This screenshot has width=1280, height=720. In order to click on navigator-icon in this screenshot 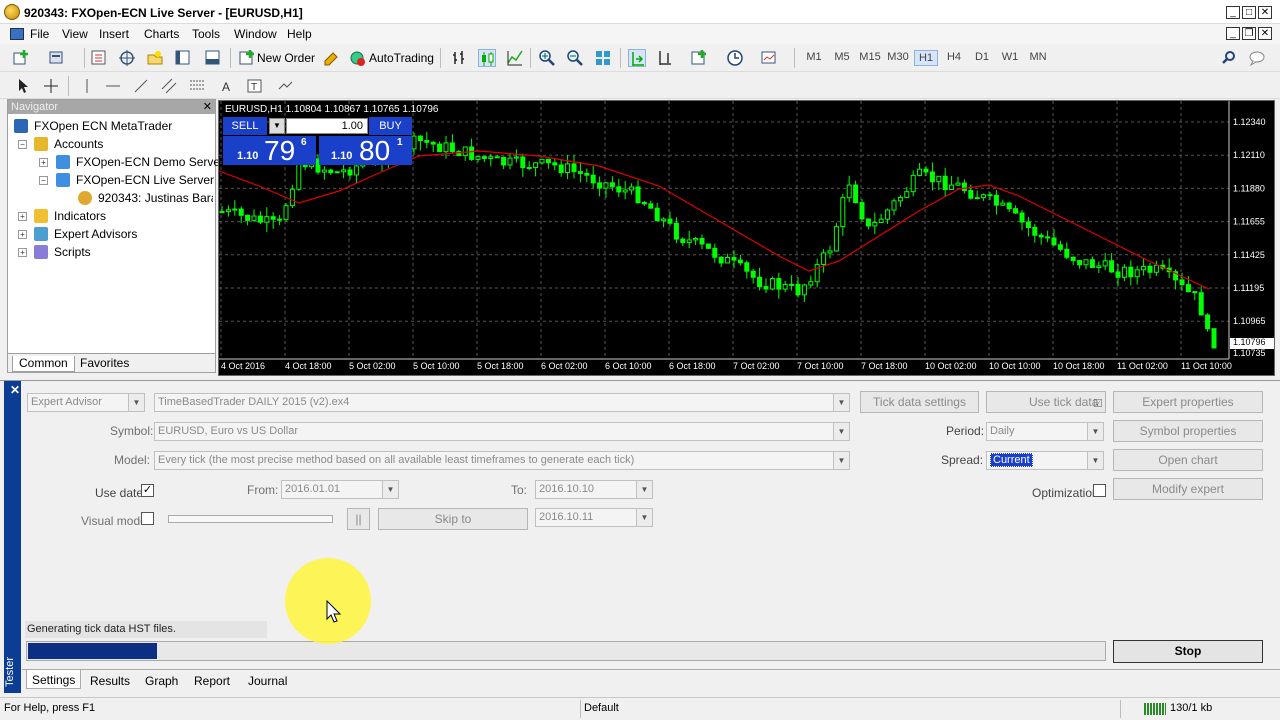, I will do `click(155, 58)`.